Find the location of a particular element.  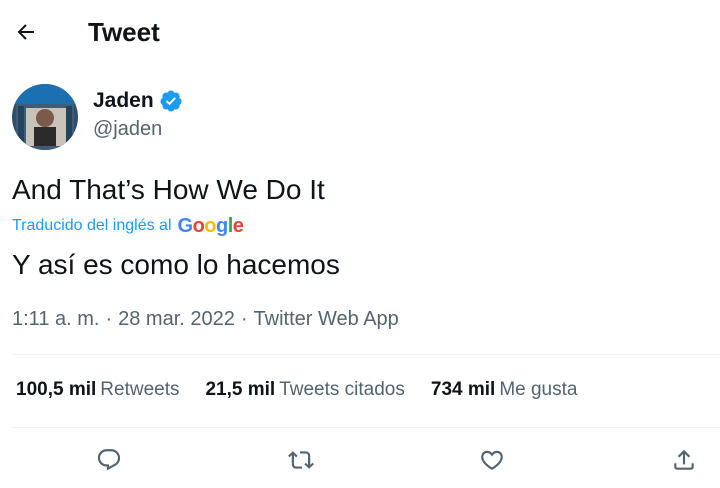

retweet-button is located at coordinates (301, 460).